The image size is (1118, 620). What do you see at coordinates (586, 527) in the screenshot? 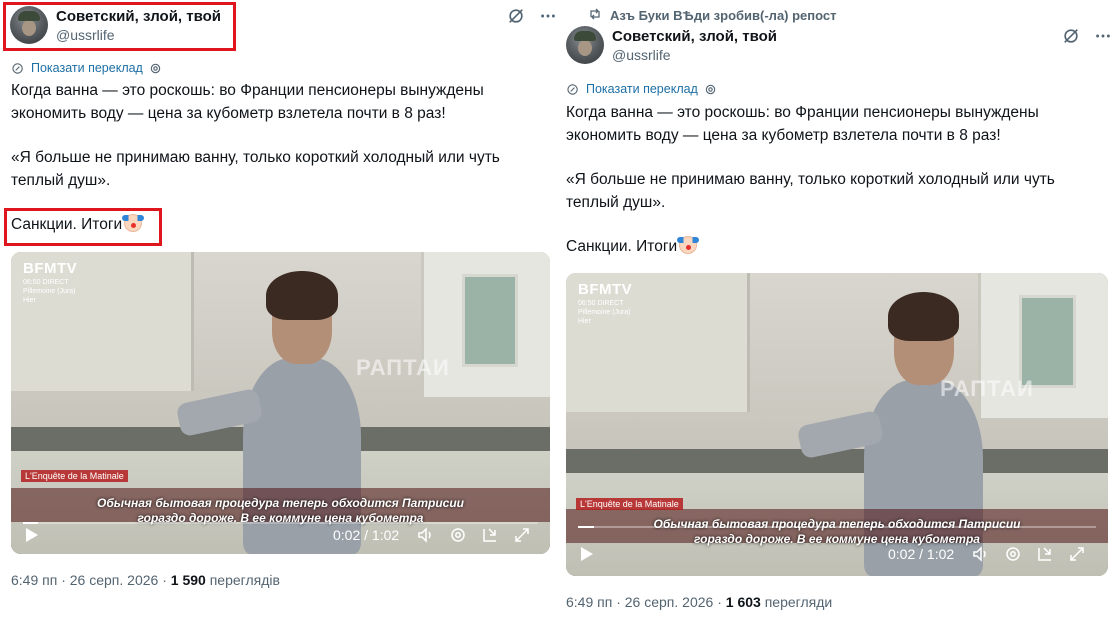
I see `video-progress-fill` at bounding box center [586, 527].